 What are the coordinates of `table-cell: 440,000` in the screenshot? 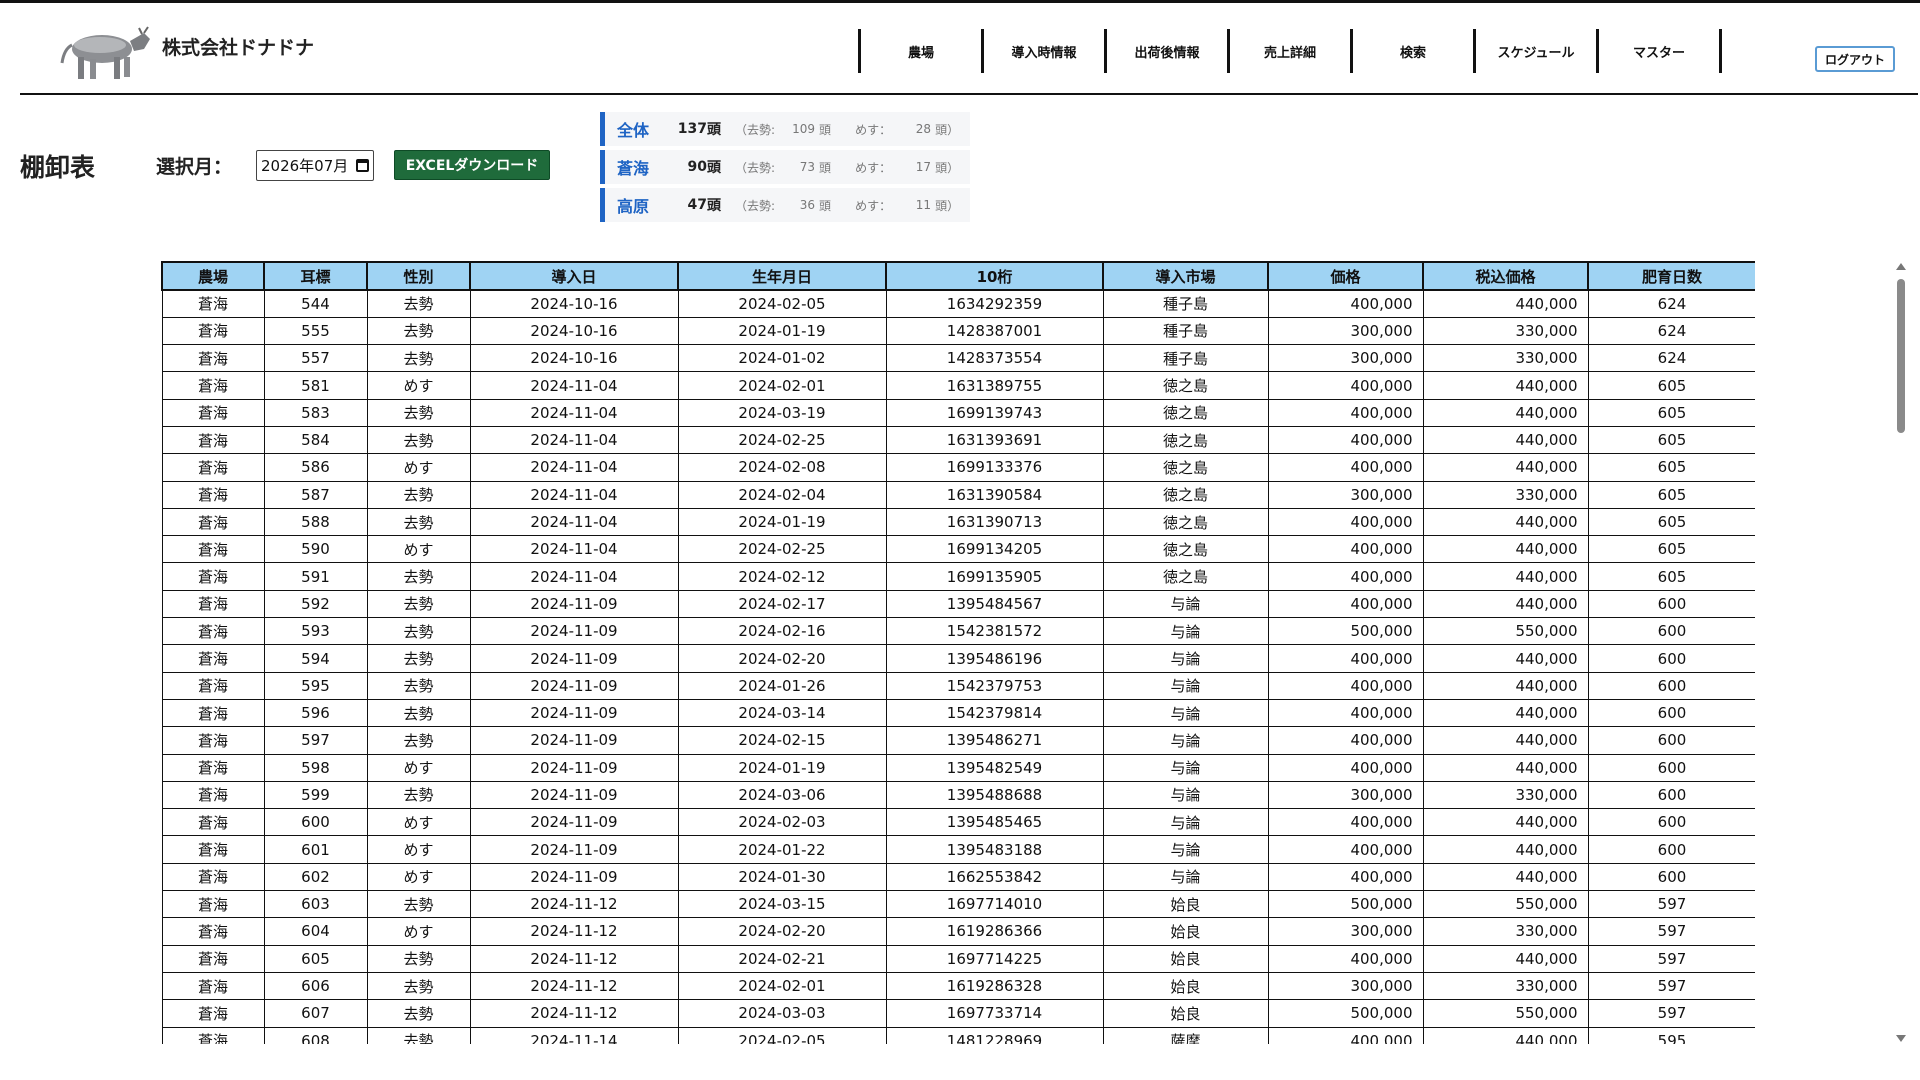 It's located at (1505, 303).